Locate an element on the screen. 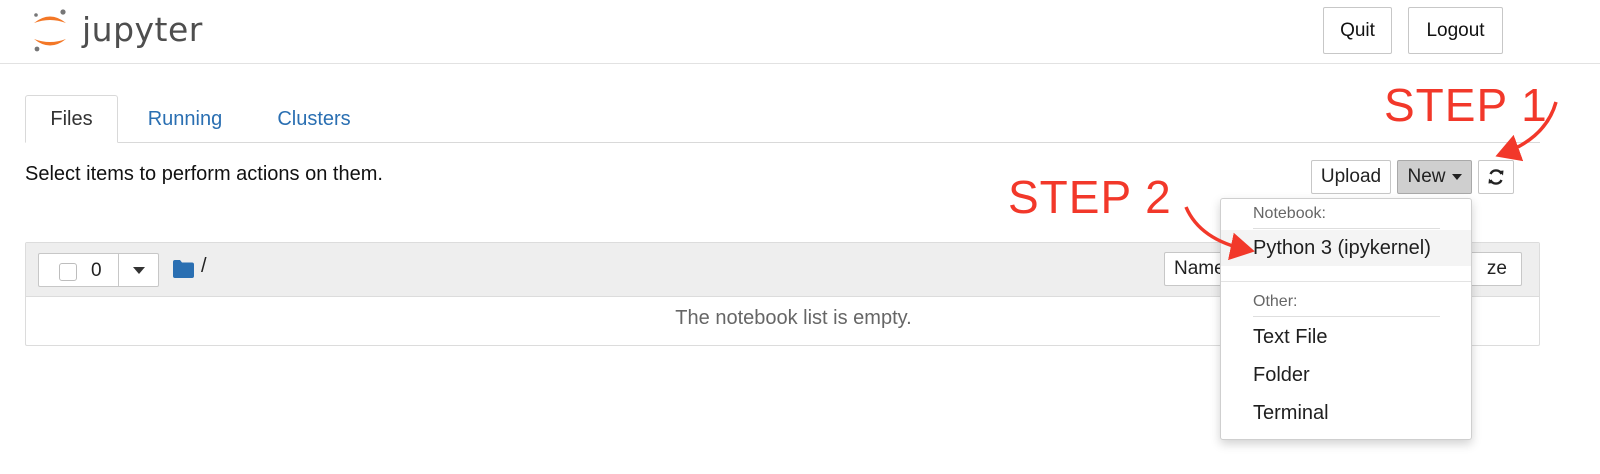 This screenshot has height=474, width=1600. step2-arrow is located at coordinates (1219, 233).